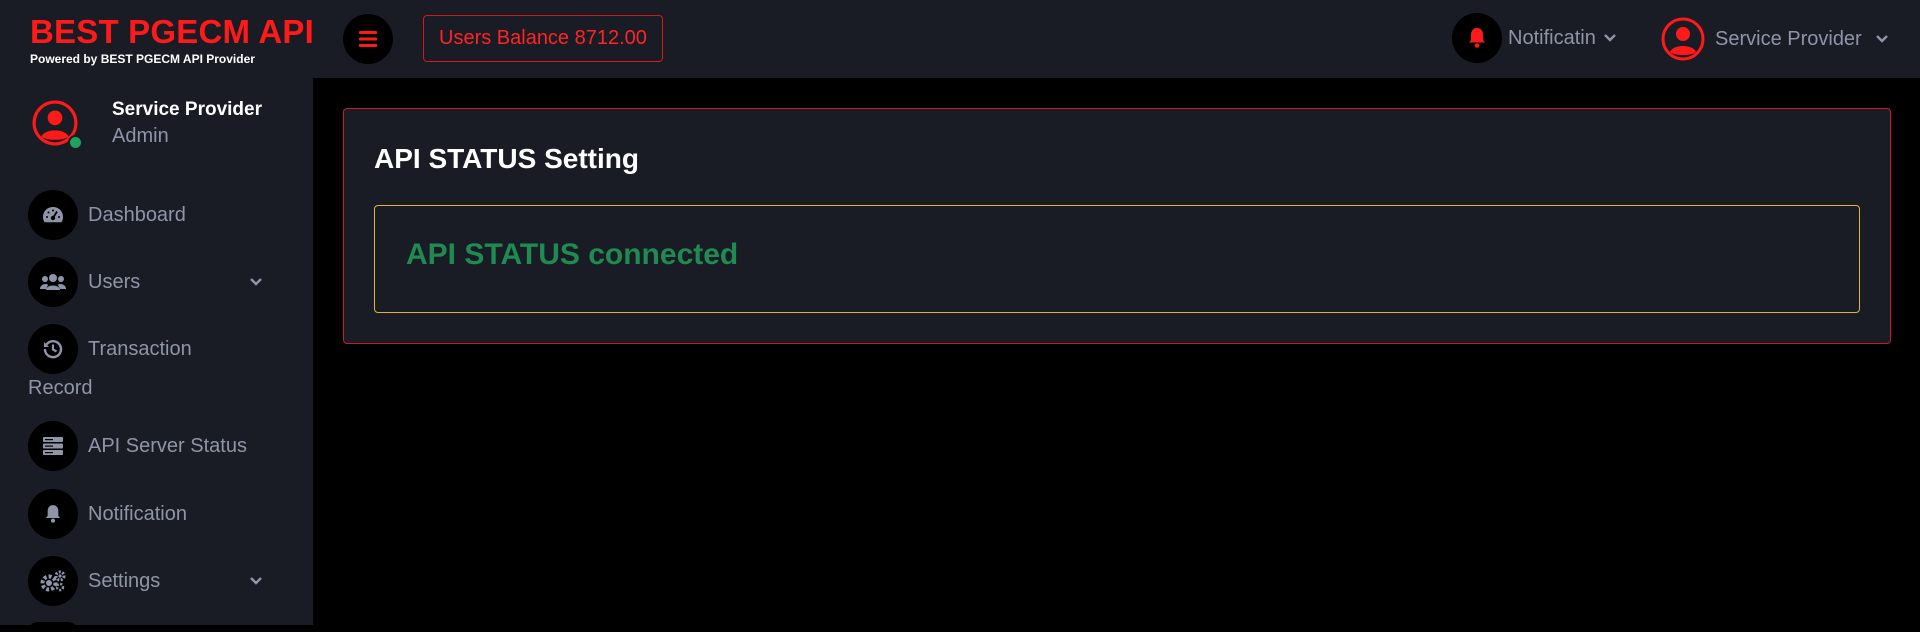 Image resolution: width=1920 pixels, height=632 pixels. I want to click on sidebar-item-label: Transaction, so click(140, 348).